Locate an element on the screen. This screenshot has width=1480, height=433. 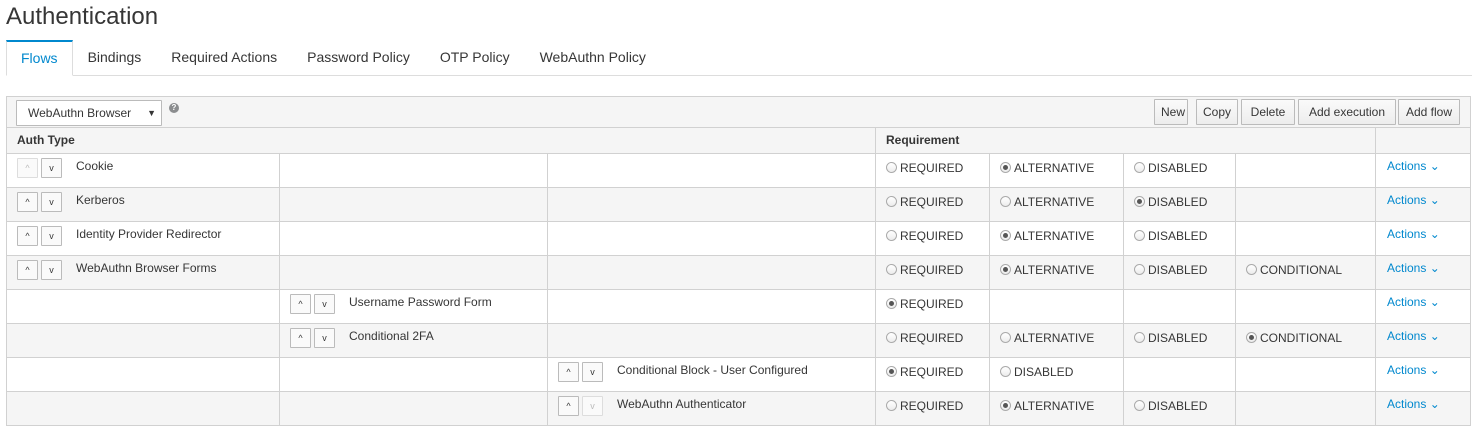
auth-type-label: WebAuthn Authenticator is located at coordinates (682, 404).